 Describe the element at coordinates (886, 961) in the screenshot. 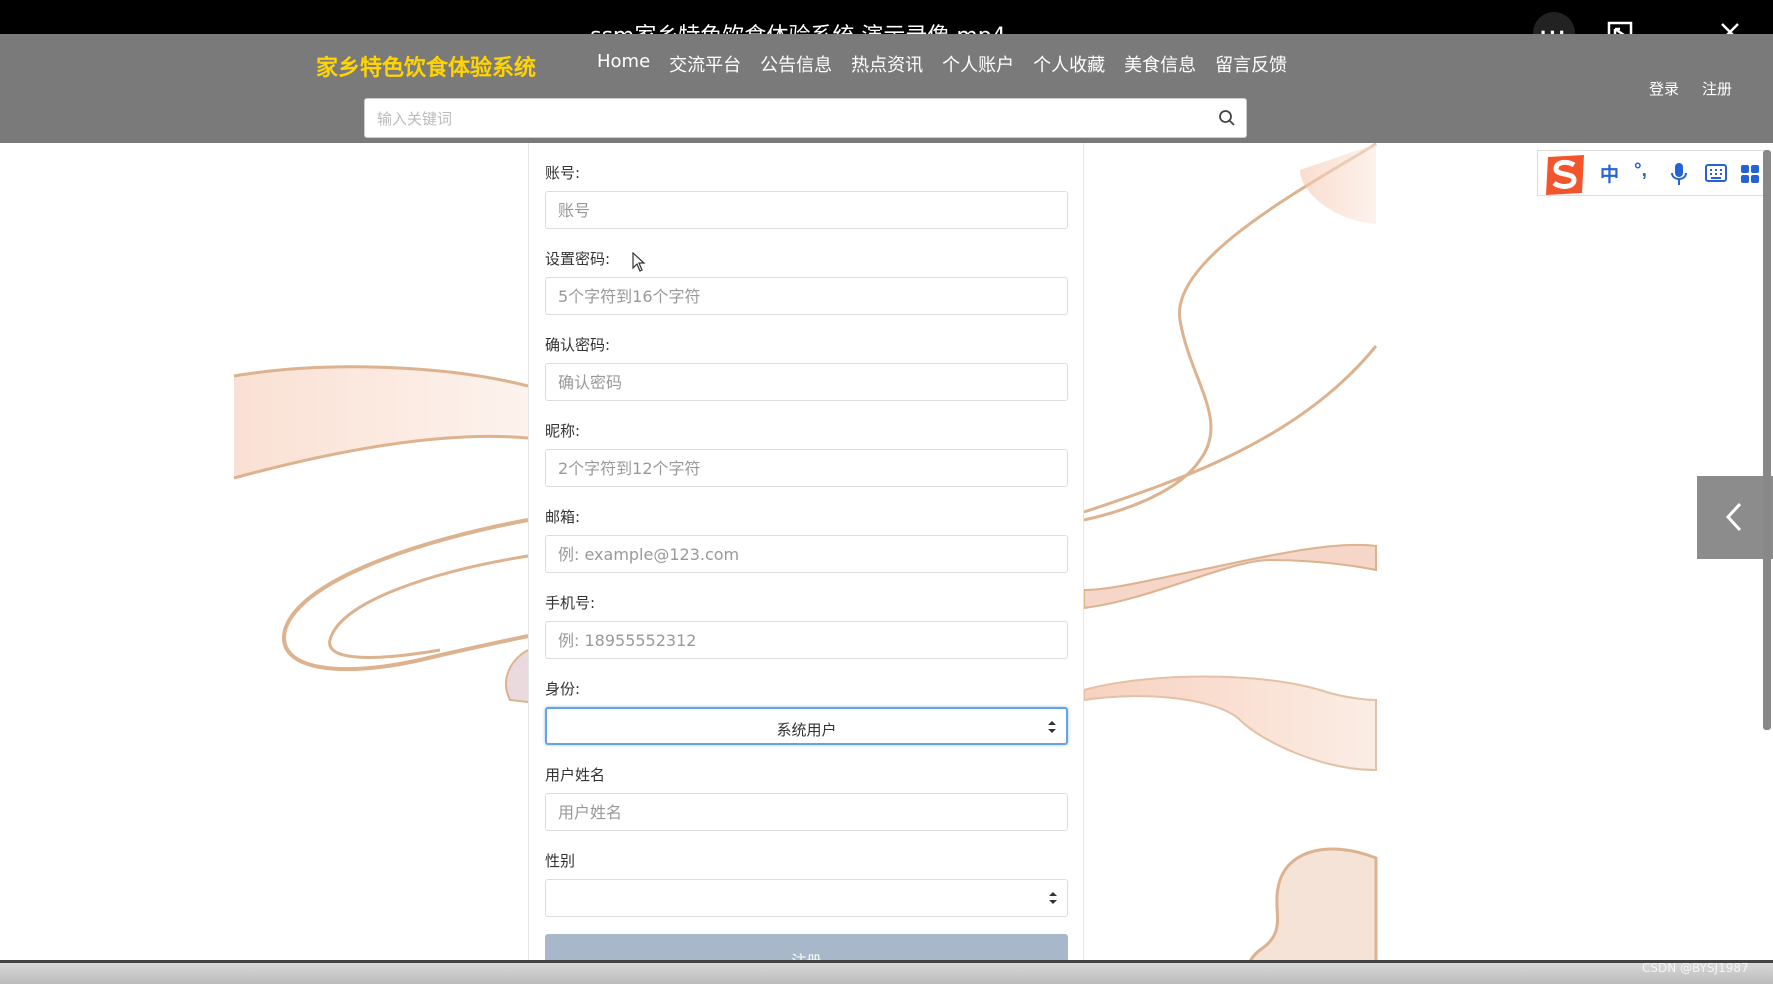

I see `progress-track` at that location.